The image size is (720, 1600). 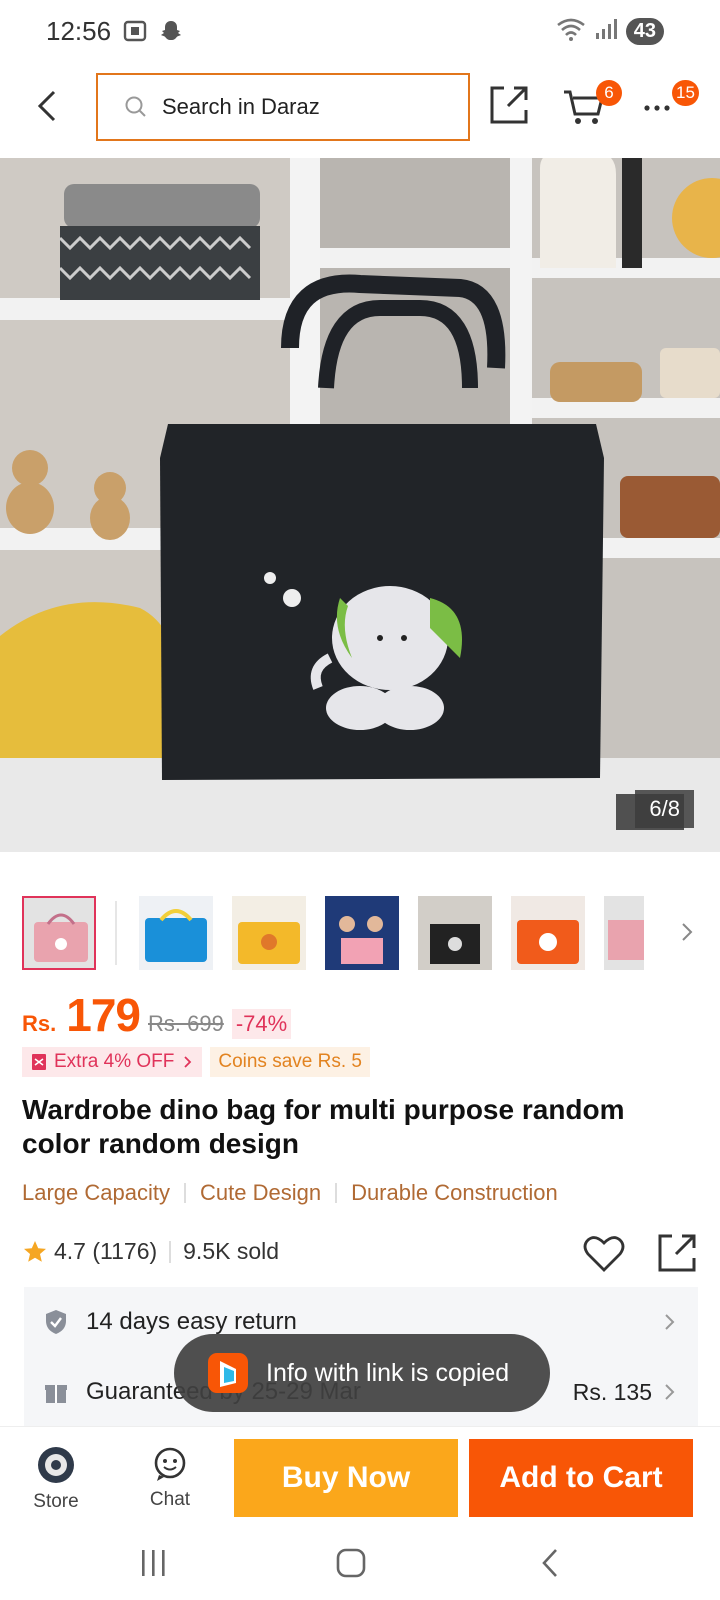 I want to click on rating-row: 4.7 (1176) 9.5K sold, so click(x=360, y=1253).